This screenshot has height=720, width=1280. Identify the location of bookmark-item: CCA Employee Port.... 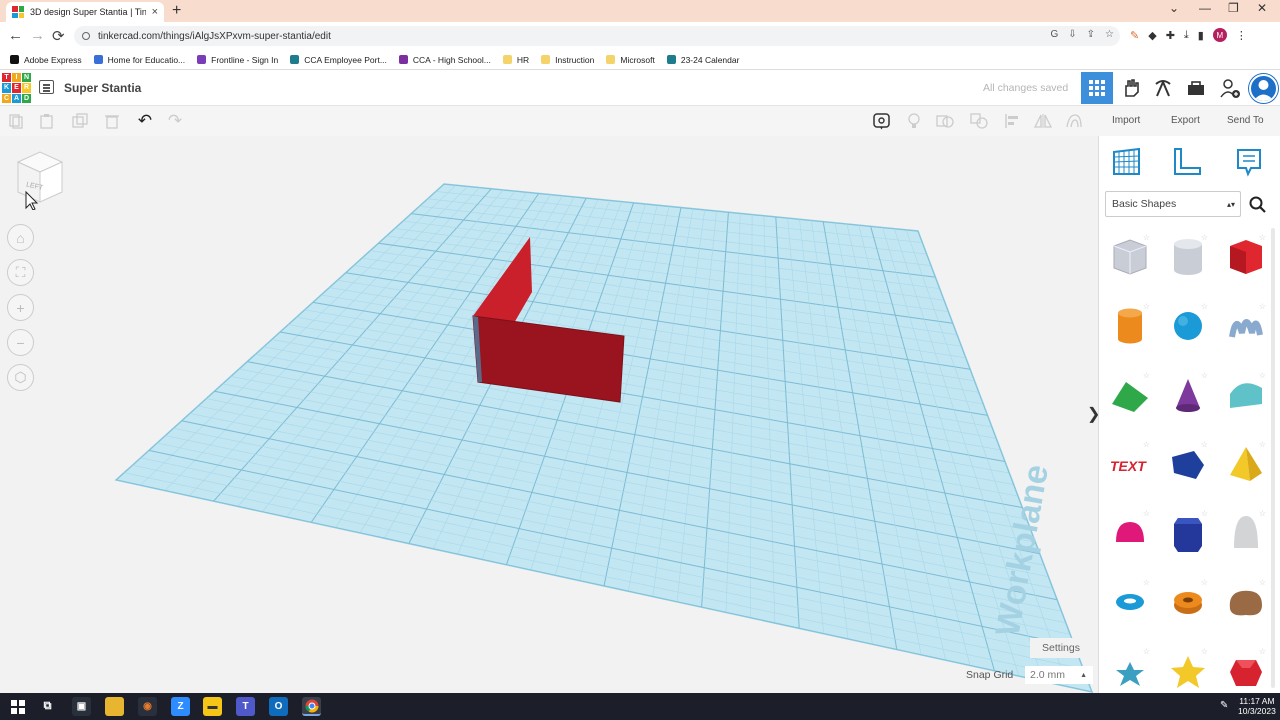
(338, 60).